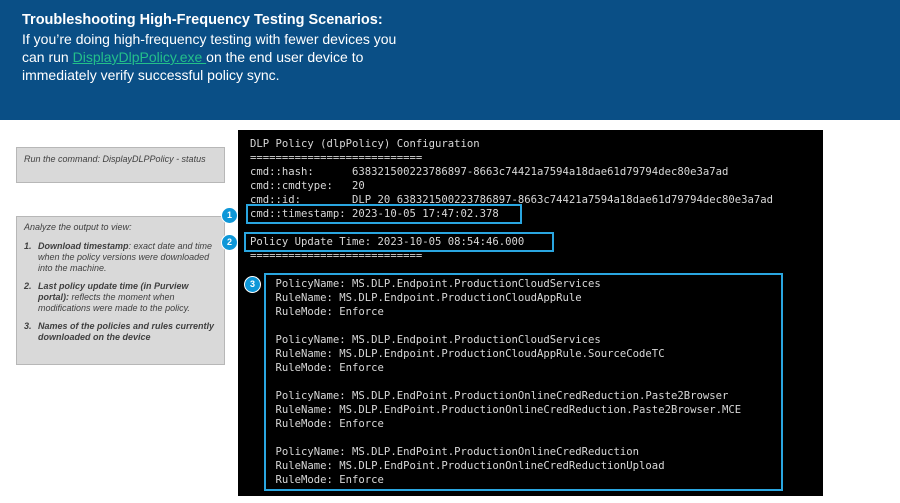 The image size is (900, 503). I want to click on timestamp-highlight-box, so click(384, 214).